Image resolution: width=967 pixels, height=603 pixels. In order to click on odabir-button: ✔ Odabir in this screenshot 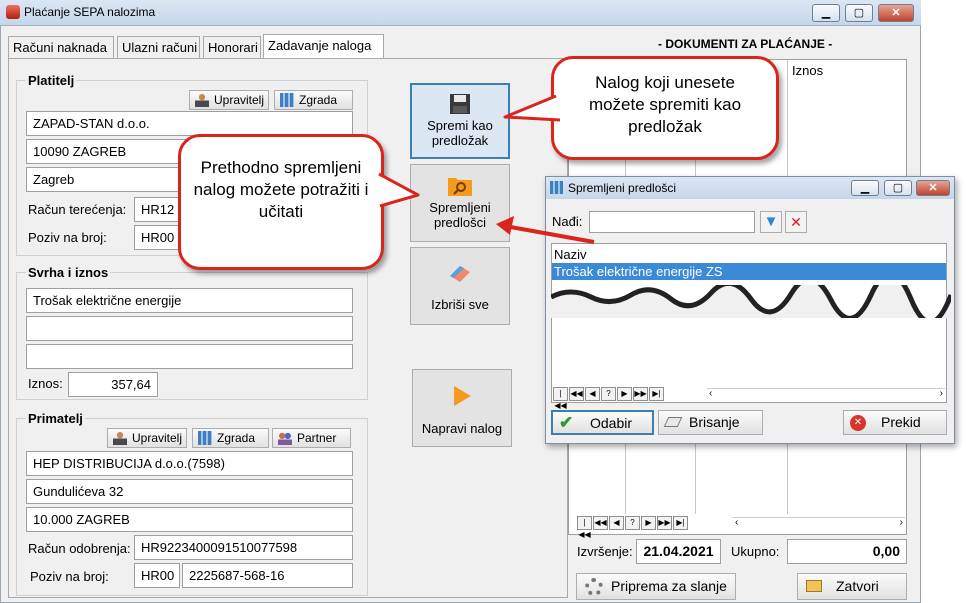, I will do `click(602, 422)`.